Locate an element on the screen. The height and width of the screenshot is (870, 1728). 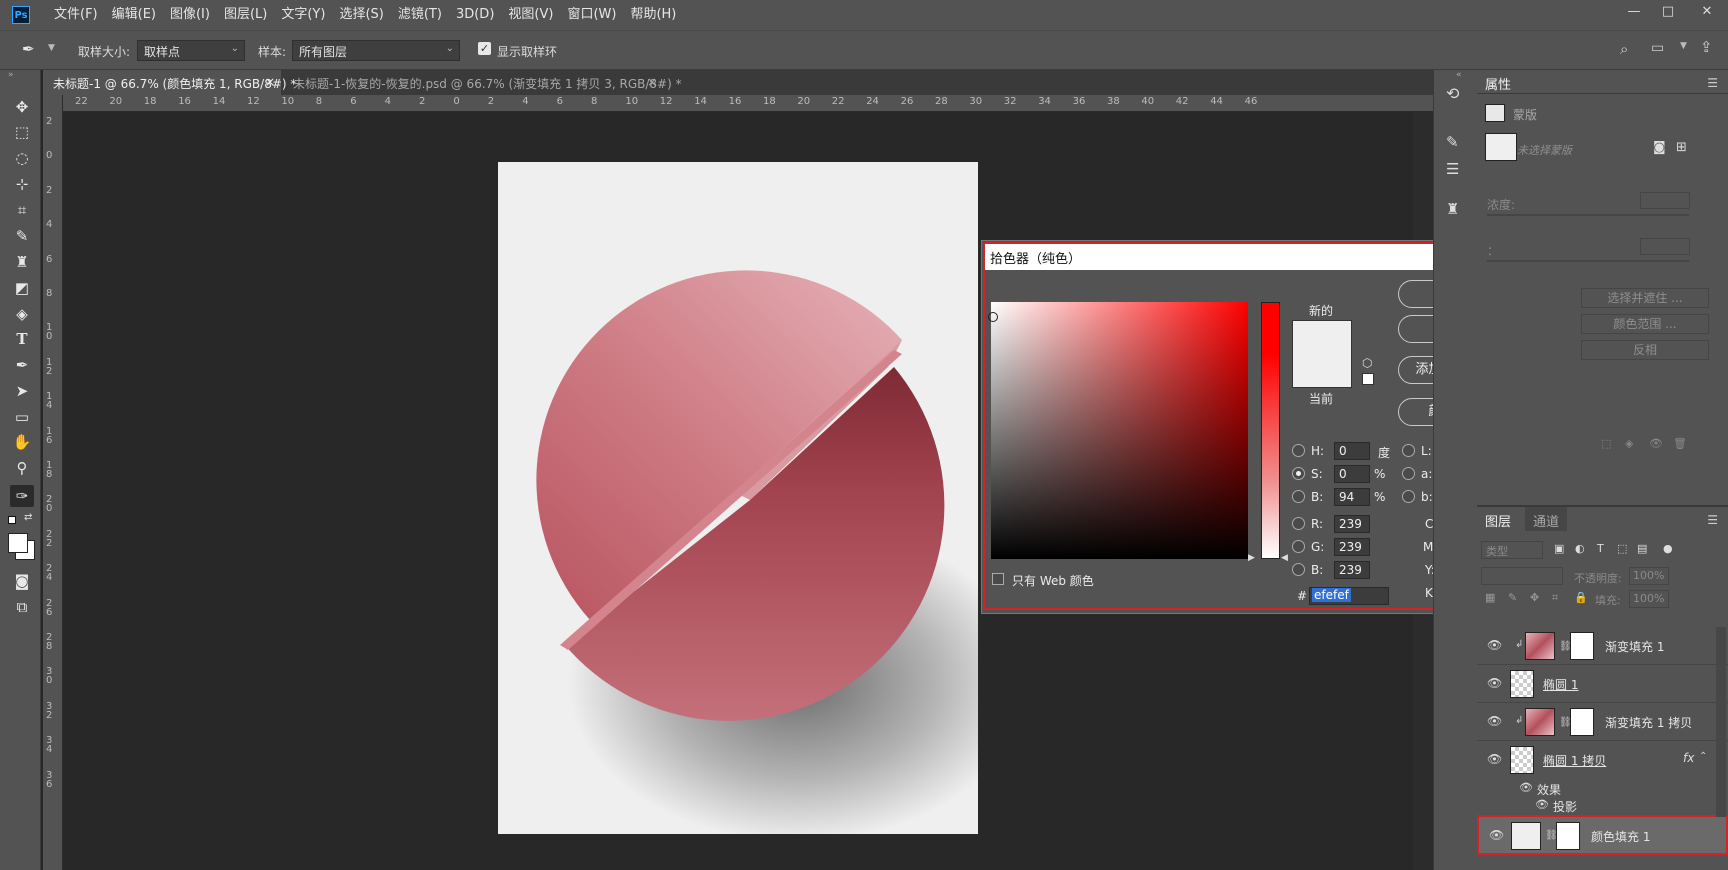
clone-source-icon: ♜ is located at coordinates (1452, 209).